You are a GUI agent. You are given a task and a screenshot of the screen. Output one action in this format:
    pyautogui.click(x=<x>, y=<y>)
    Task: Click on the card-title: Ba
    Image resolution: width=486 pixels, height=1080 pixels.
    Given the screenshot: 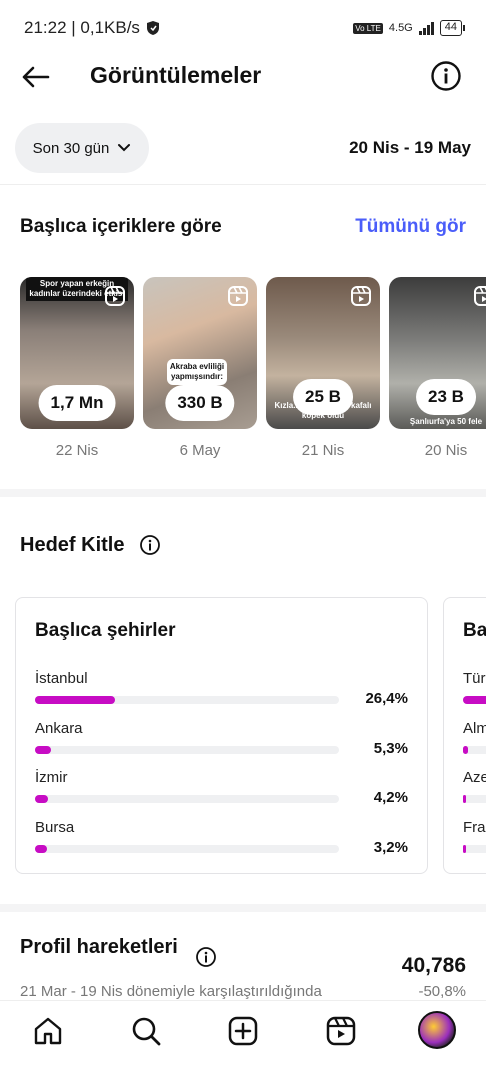 What is the action you would take?
    pyautogui.click(x=474, y=630)
    